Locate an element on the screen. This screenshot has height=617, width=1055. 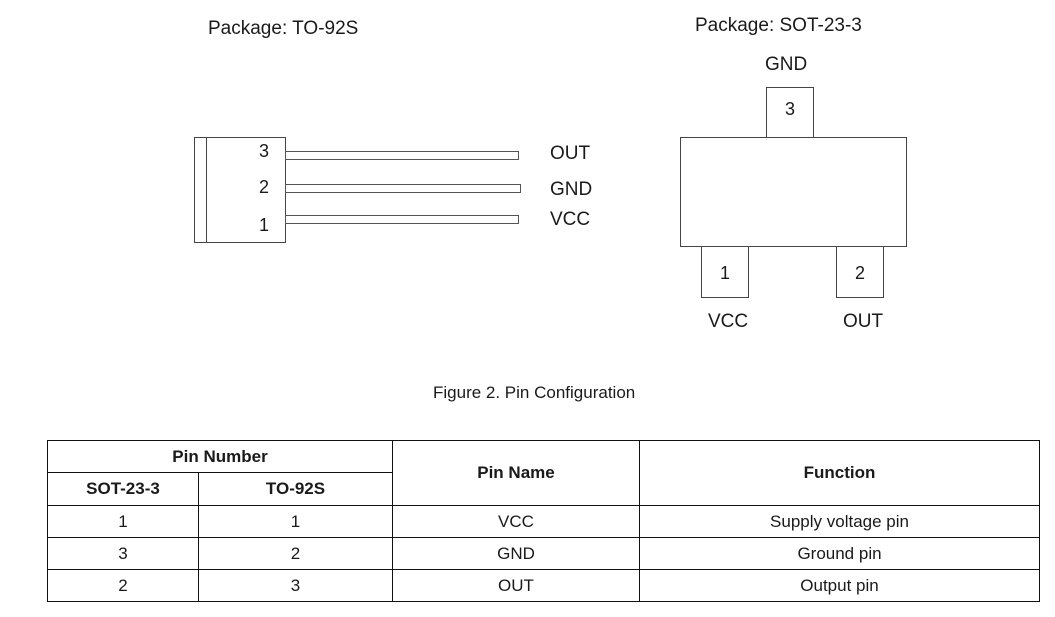
sot23-pin-1-tab: 1 is located at coordinates (725, 272).